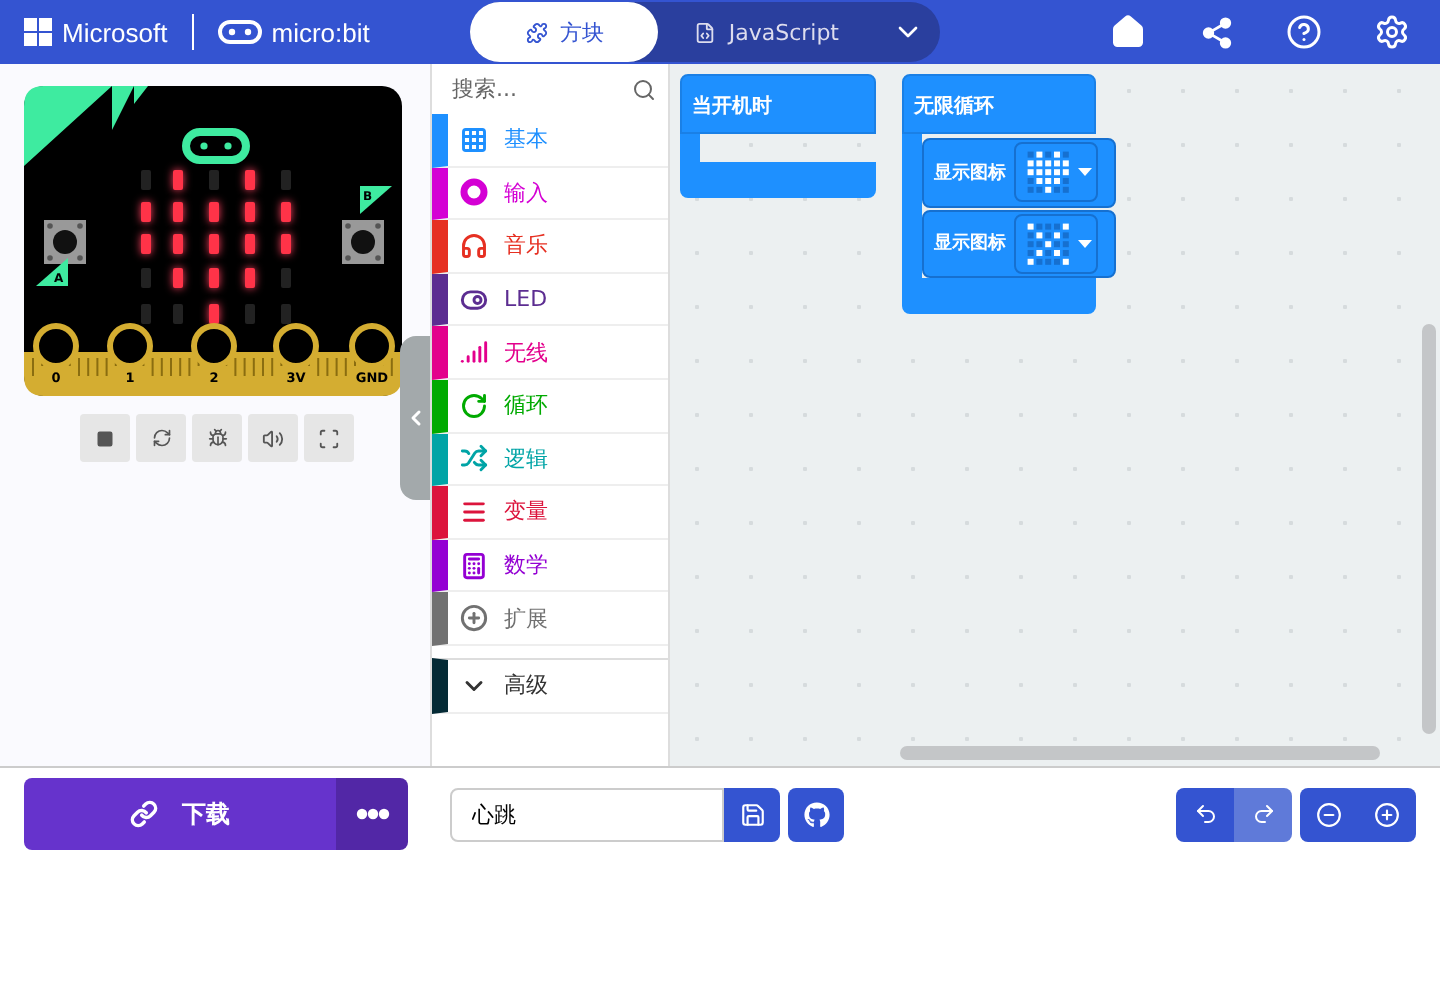 The image size is (1440, 1006). What do you see at coordinates (474, 458) in the screenshot?
I see `shuffle-icon` at bounding box center [474, 458].